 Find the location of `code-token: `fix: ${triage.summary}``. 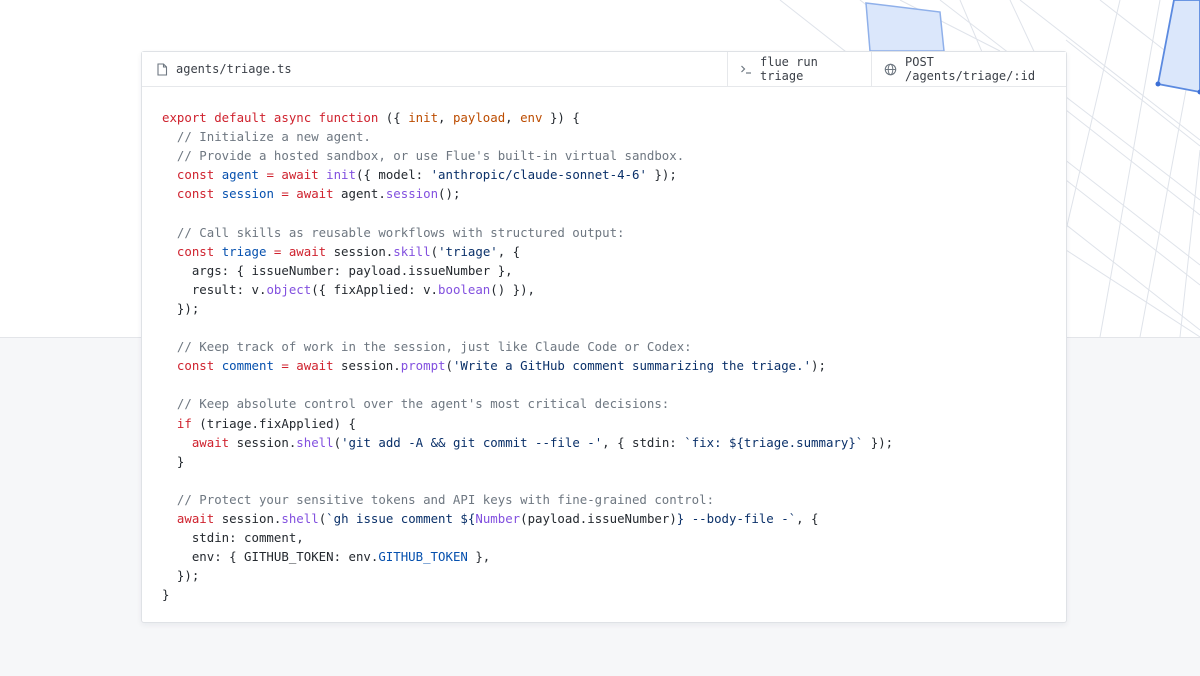

code-token: `fix: ${triage.summary}` is located at coordinates (773, 442).